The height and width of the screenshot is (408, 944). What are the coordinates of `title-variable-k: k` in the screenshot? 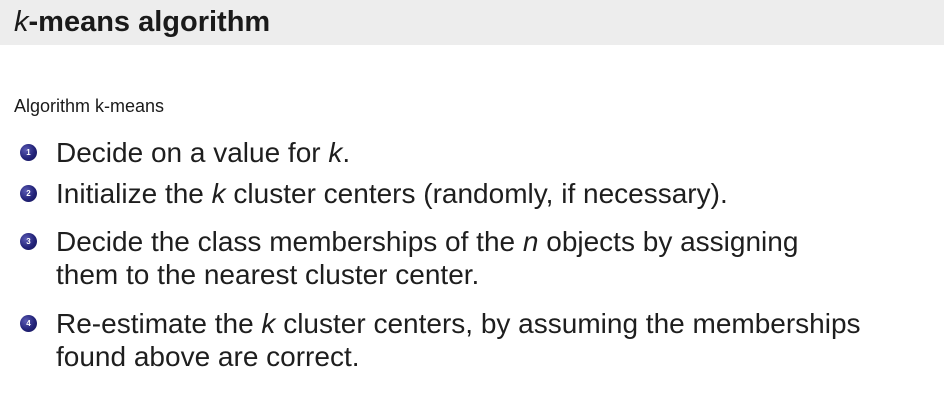 It's located at (21, 22).